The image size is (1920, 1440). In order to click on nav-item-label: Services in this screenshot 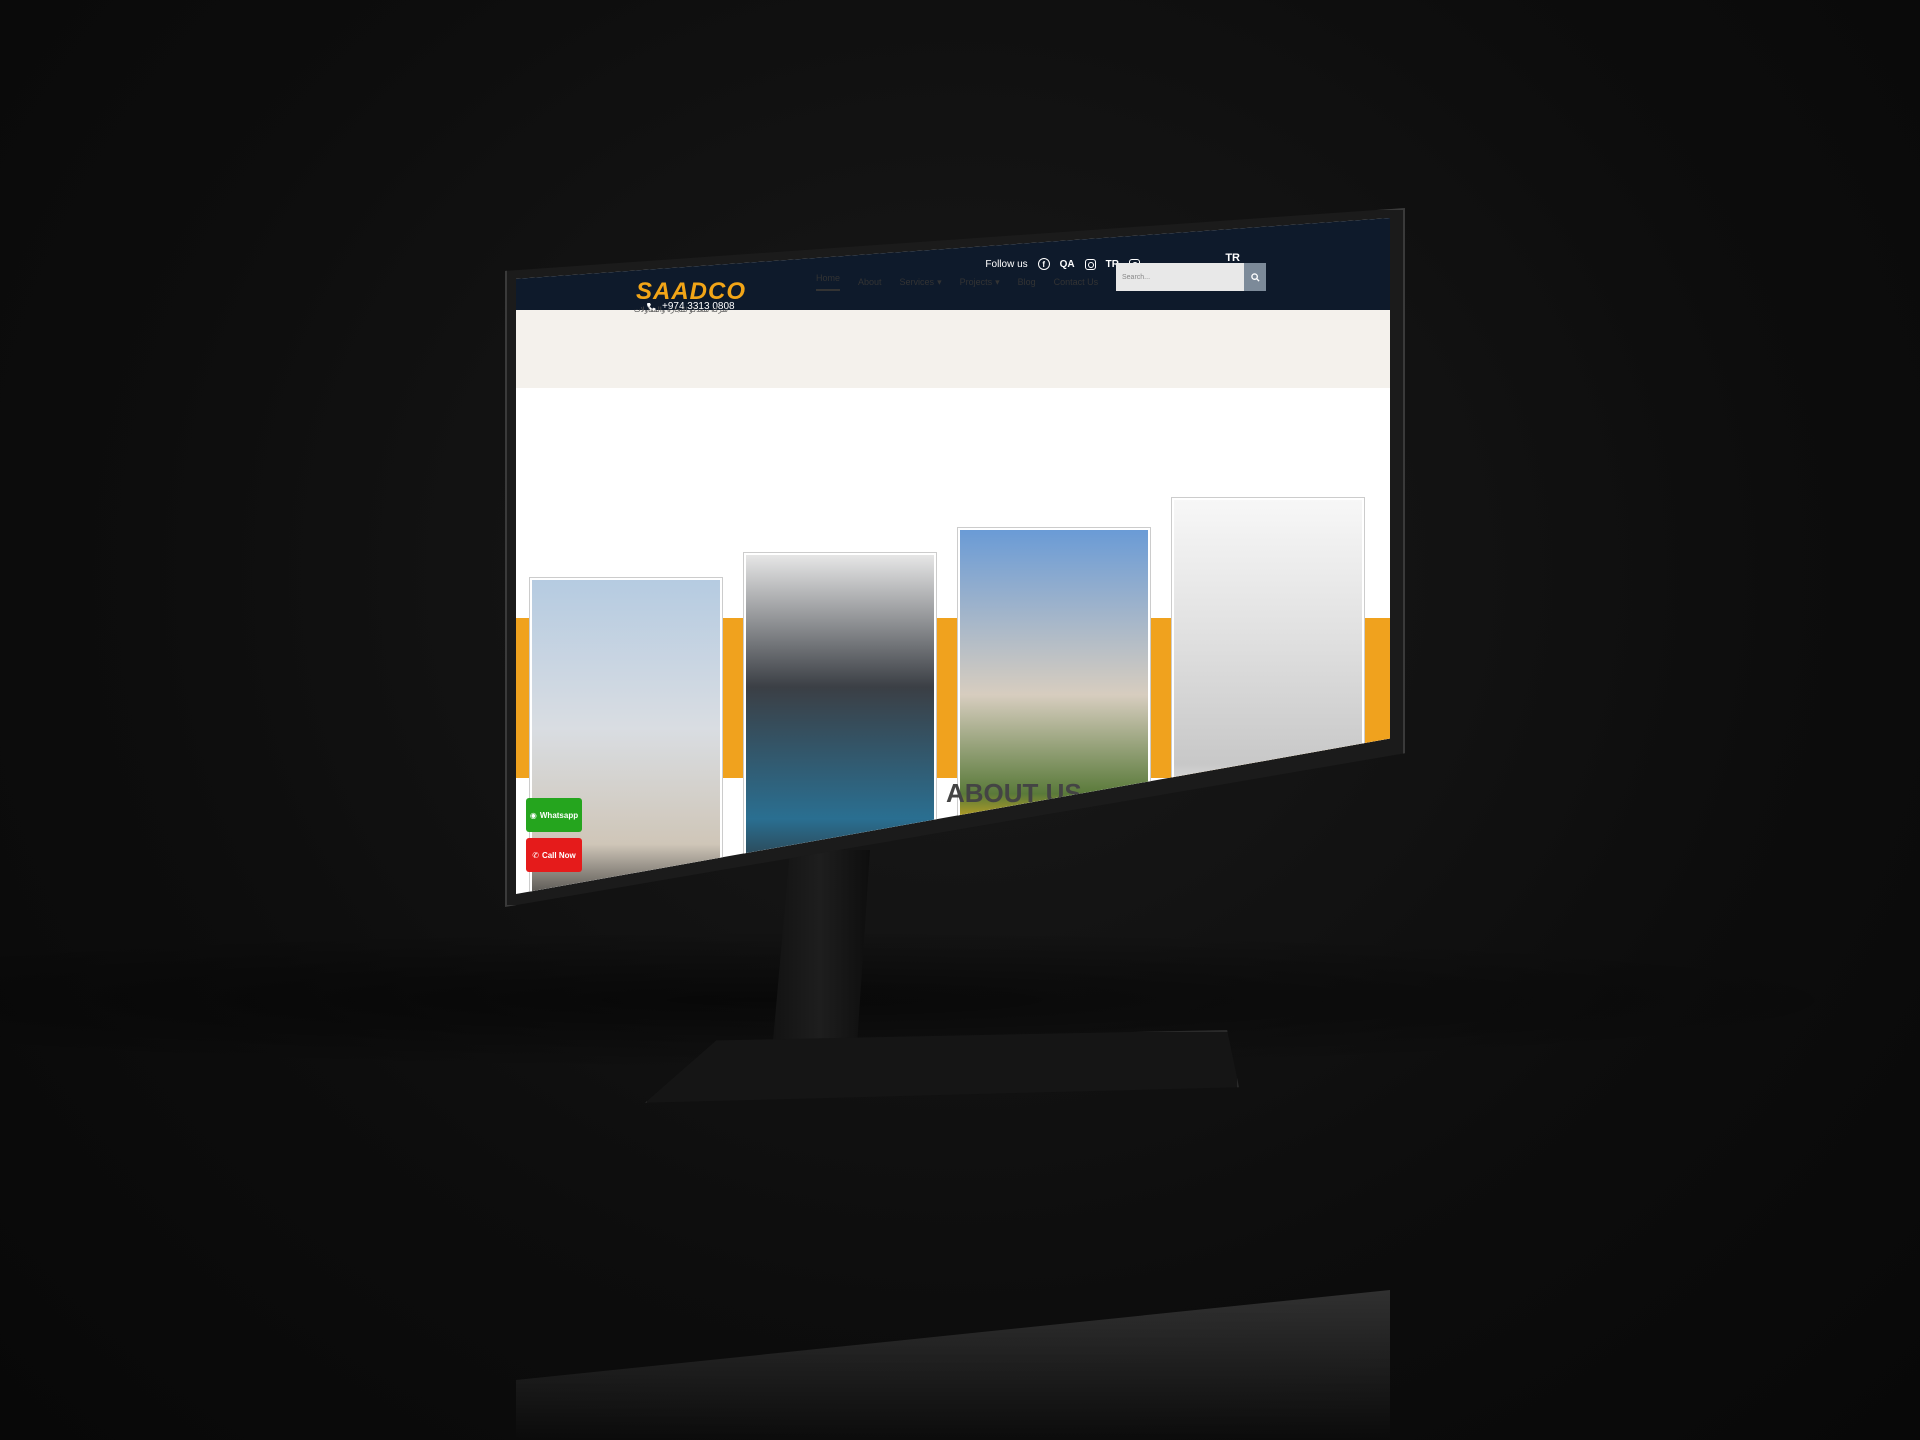, I will do `click(917, 282)`.